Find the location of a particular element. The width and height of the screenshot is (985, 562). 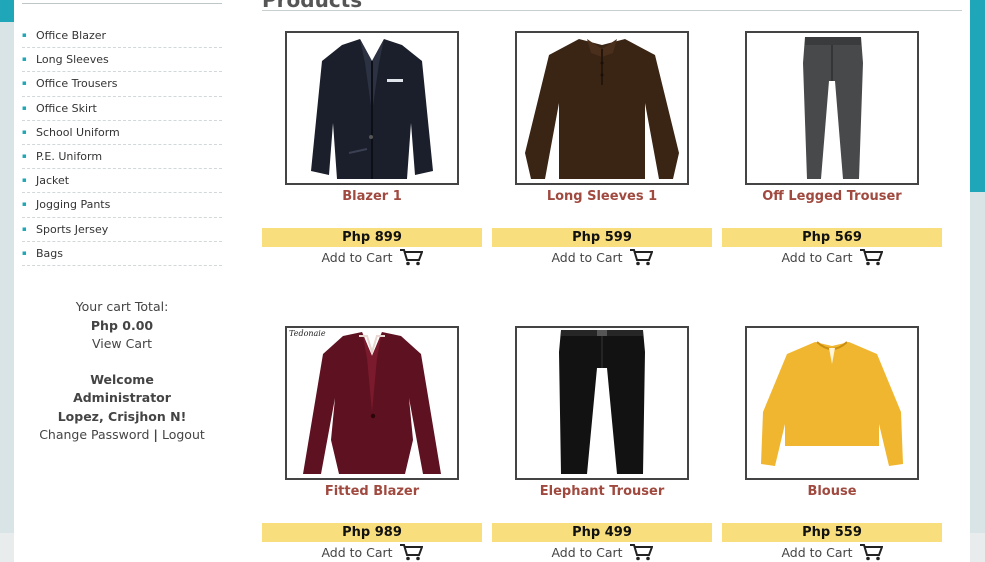

product-image: Tedonaie is located at coordinates (372, 403).